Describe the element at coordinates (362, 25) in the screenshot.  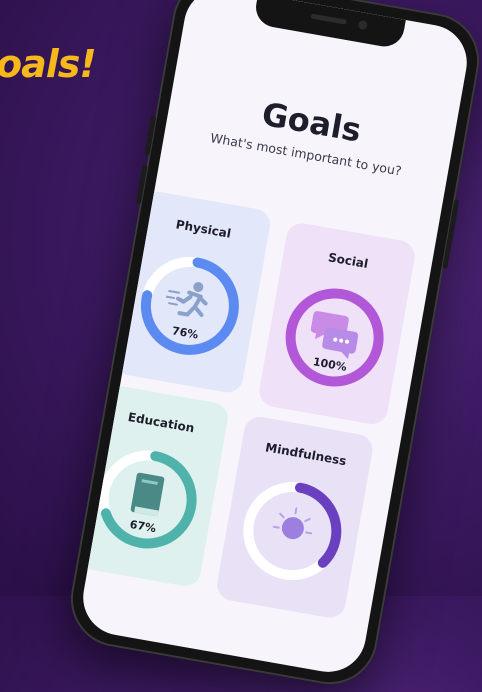
I see `camera-icon` at that location.